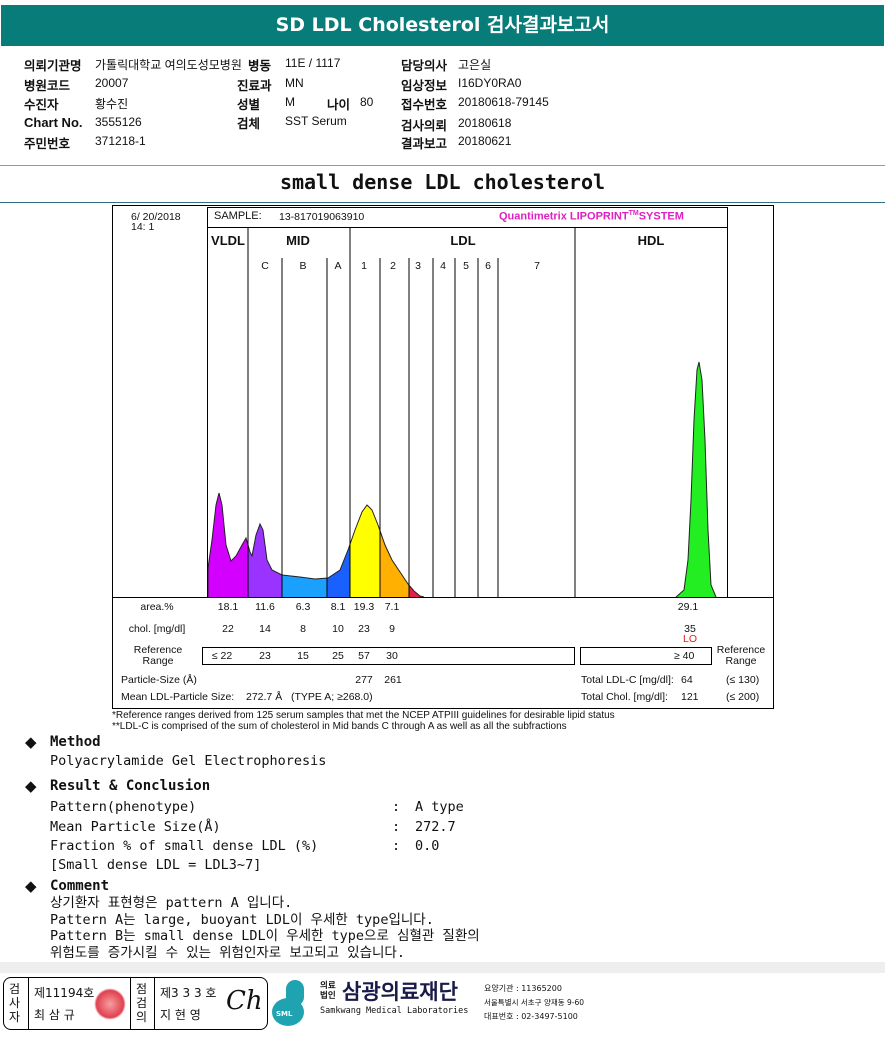 The width and height of the screenshot is (885, 1042). What do you see at coordinates (393, 680) in the screenshot?
I see `particle-size-2: 261` at bounding box center [393, 680].